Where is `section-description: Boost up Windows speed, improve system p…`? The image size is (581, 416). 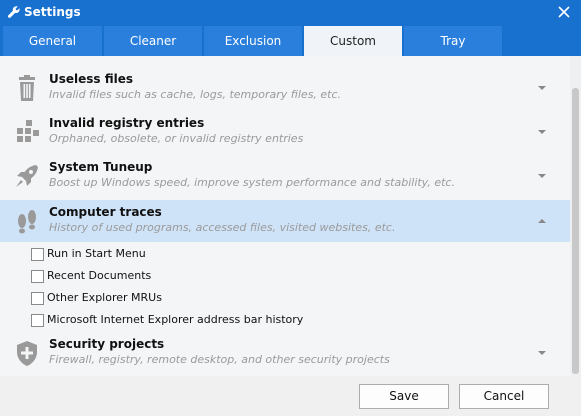
section-description: Boost up Windows speed, improve system p… is located at coordinates (252, 182).